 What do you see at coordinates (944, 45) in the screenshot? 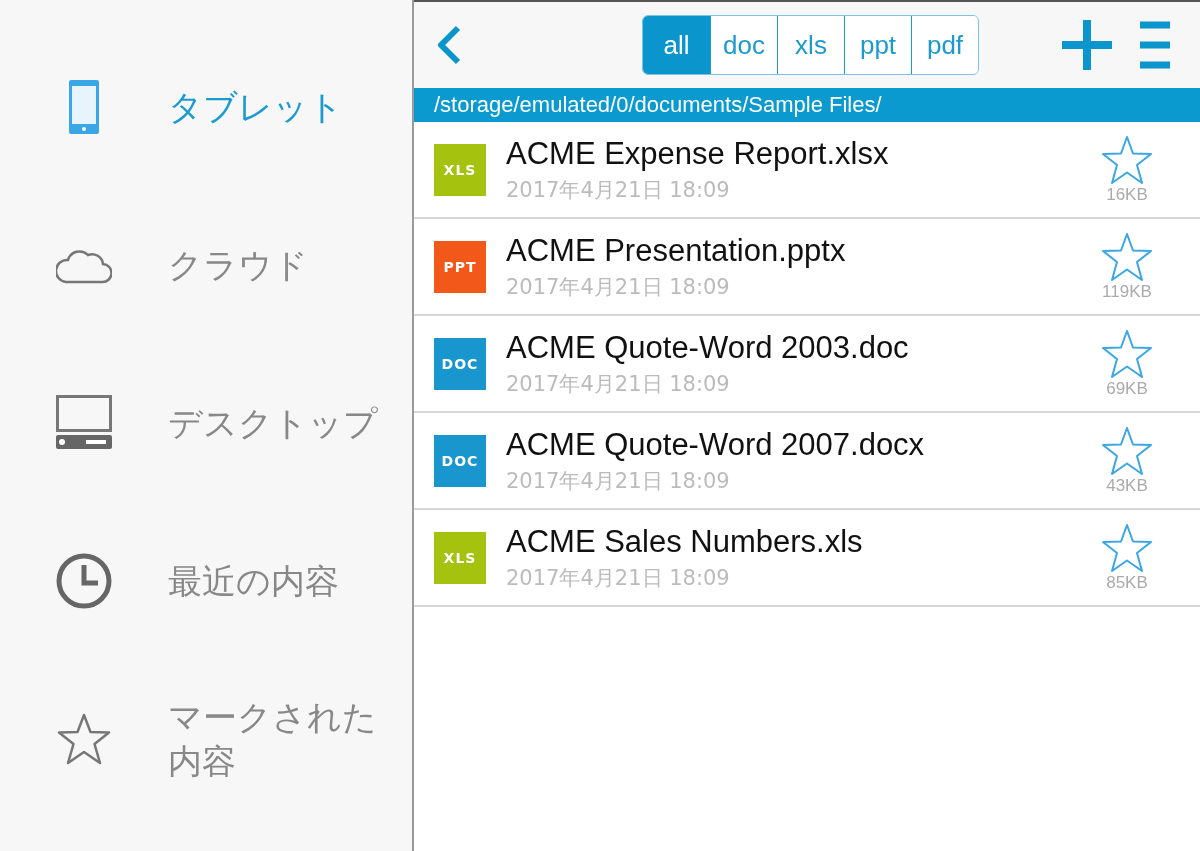
I see `filter-tab: pdf` at bounding box center [944, 45].